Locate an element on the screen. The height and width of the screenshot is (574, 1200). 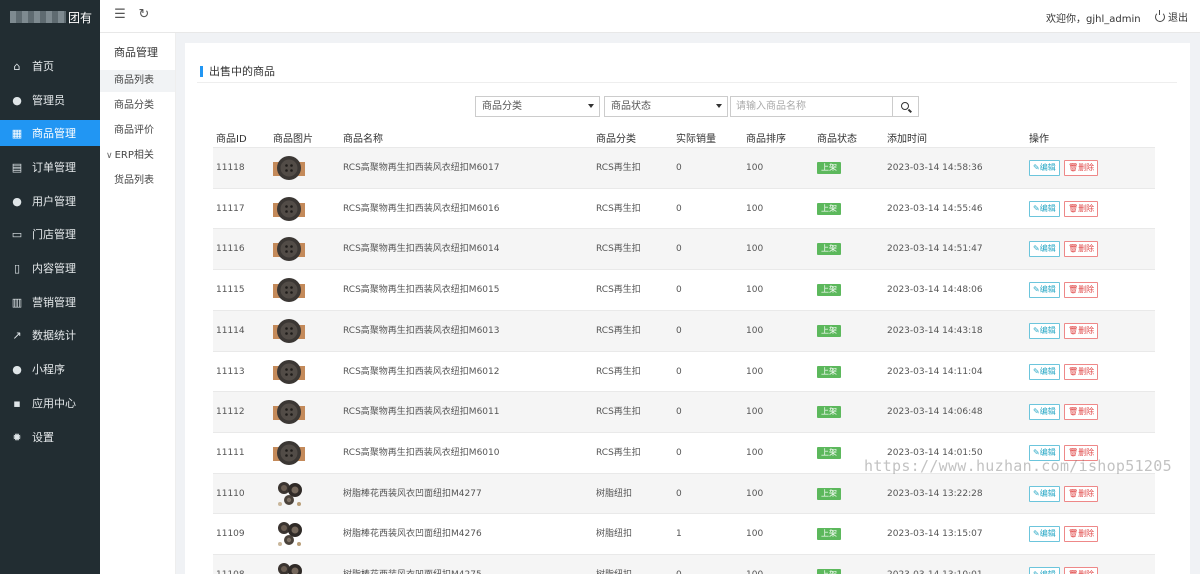
sidebar-item-7: ▯ 内容管理 is located at coordinates (50, 268).